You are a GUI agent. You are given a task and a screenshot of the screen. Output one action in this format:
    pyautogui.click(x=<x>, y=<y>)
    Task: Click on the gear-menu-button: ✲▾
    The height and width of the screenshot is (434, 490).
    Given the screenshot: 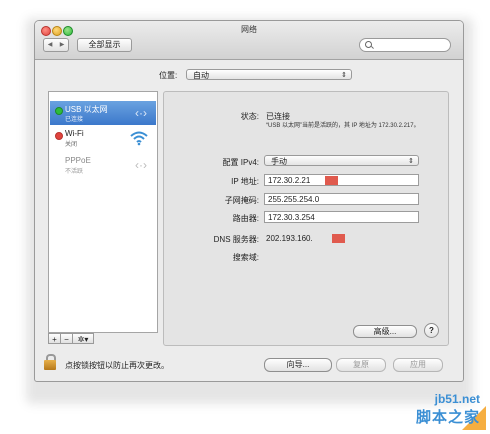 What is the action you would take?
    pyautogui.click(x=83, y=338)
    